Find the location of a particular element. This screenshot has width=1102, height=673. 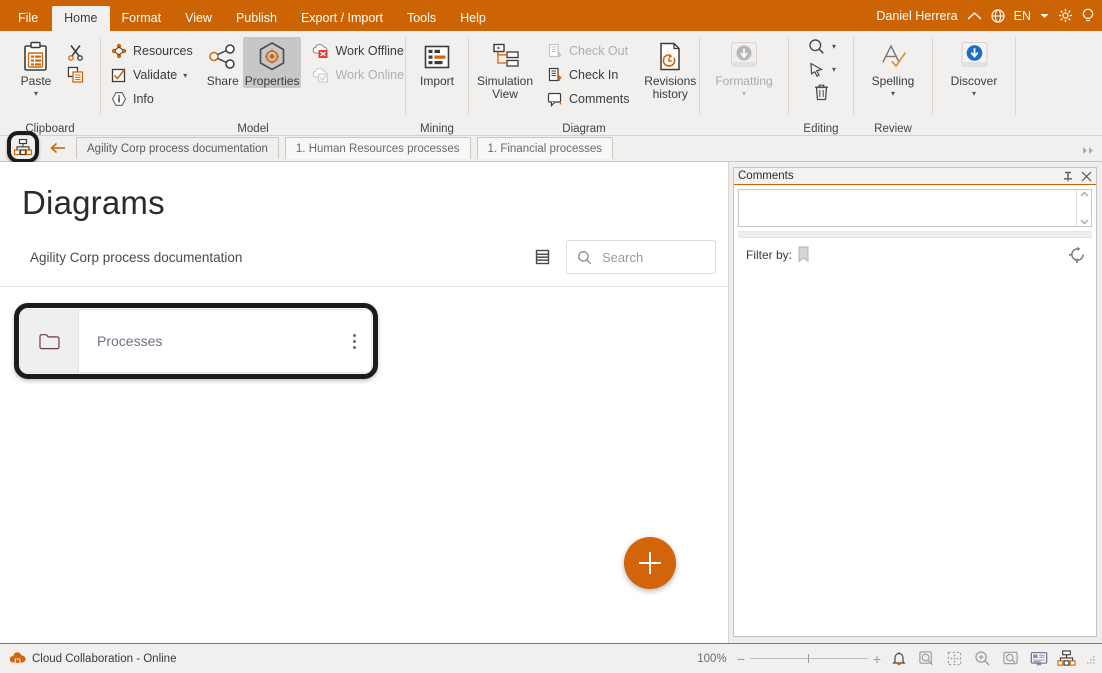

check-out-button: Check Out is located at coordinates (590, 51).